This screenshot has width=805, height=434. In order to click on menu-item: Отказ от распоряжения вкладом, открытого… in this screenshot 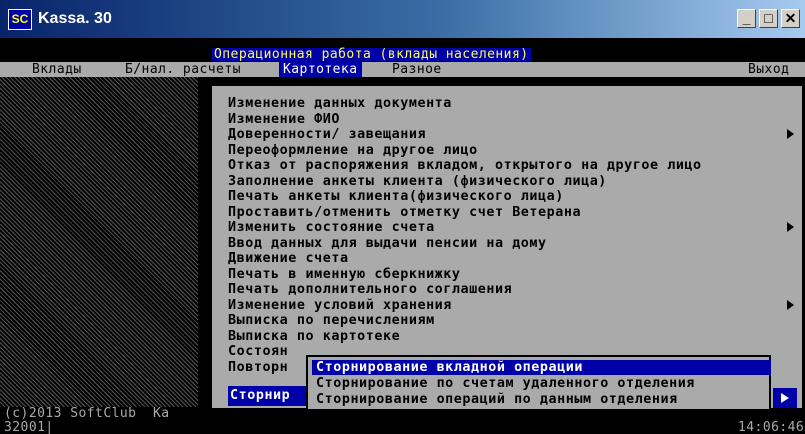, I will do `click(465, 165)`.